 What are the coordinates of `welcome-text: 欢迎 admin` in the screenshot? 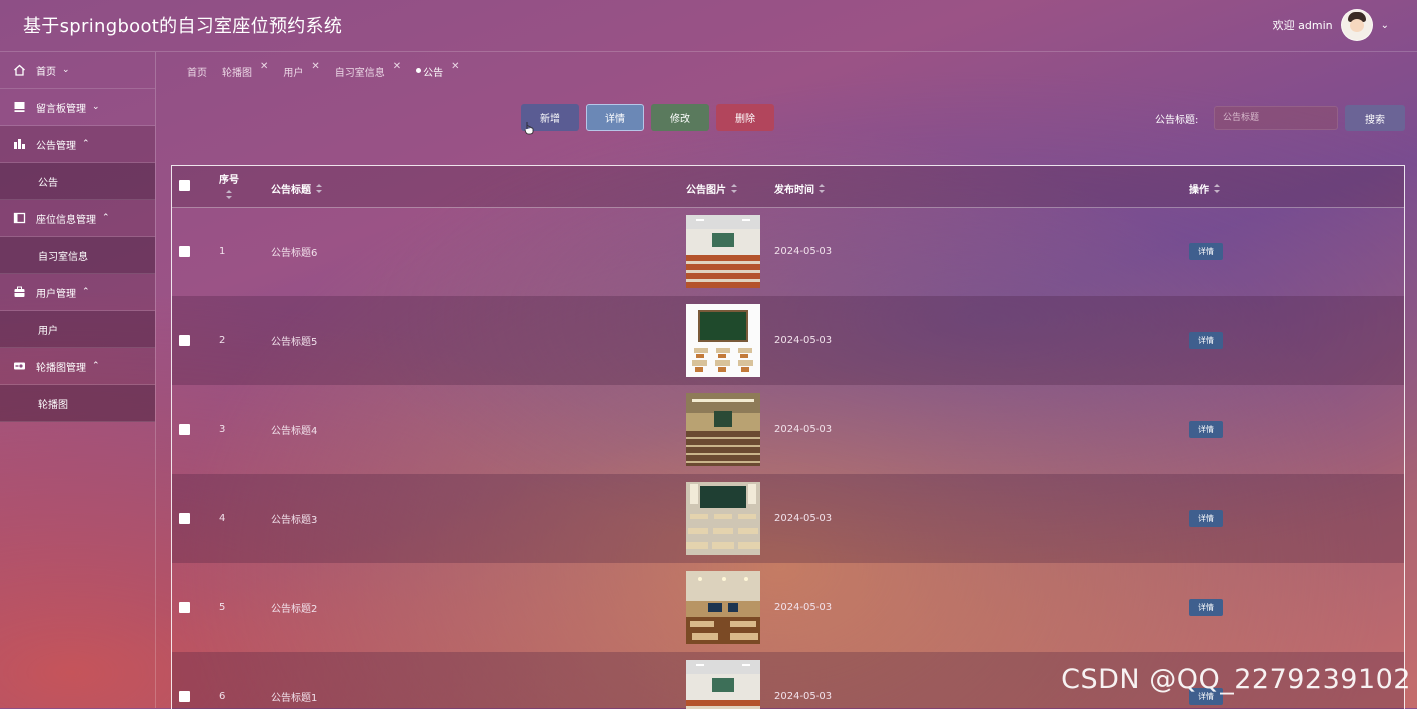 It's located at (1302, 25).